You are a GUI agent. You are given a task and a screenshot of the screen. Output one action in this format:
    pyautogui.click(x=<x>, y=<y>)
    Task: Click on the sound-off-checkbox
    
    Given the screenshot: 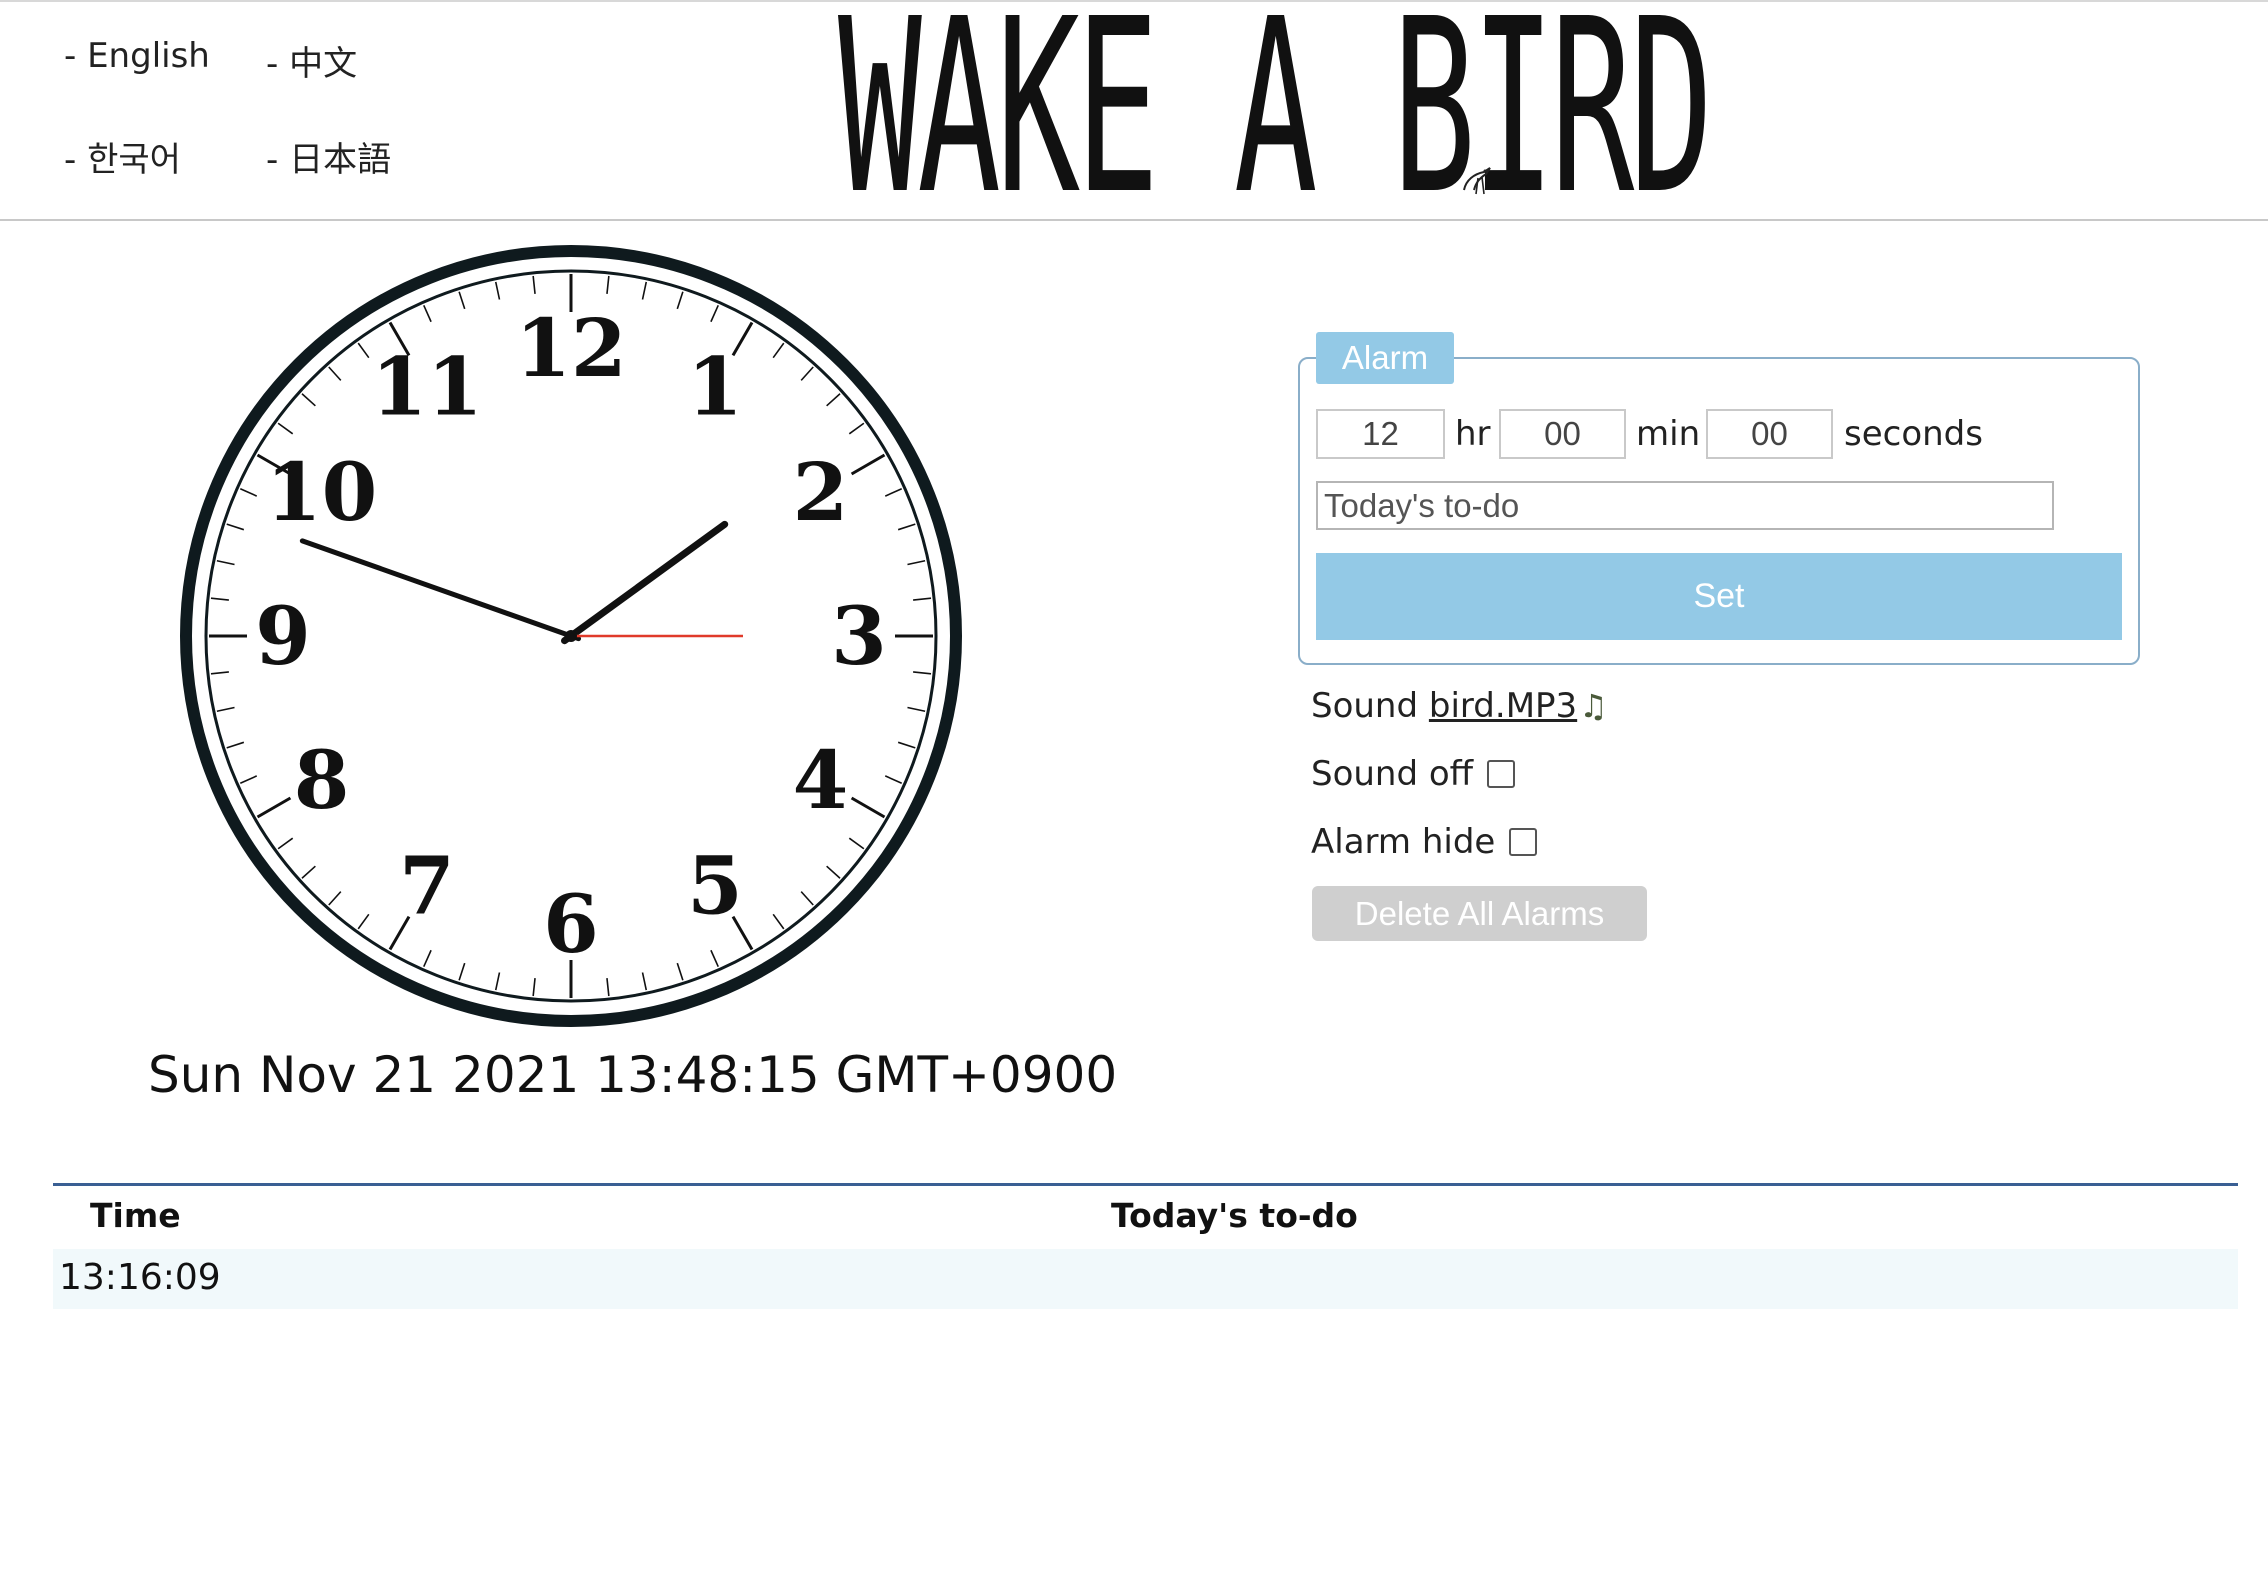 What is the action you would take?
    pyautogui.click(x=1501, y=774)
    